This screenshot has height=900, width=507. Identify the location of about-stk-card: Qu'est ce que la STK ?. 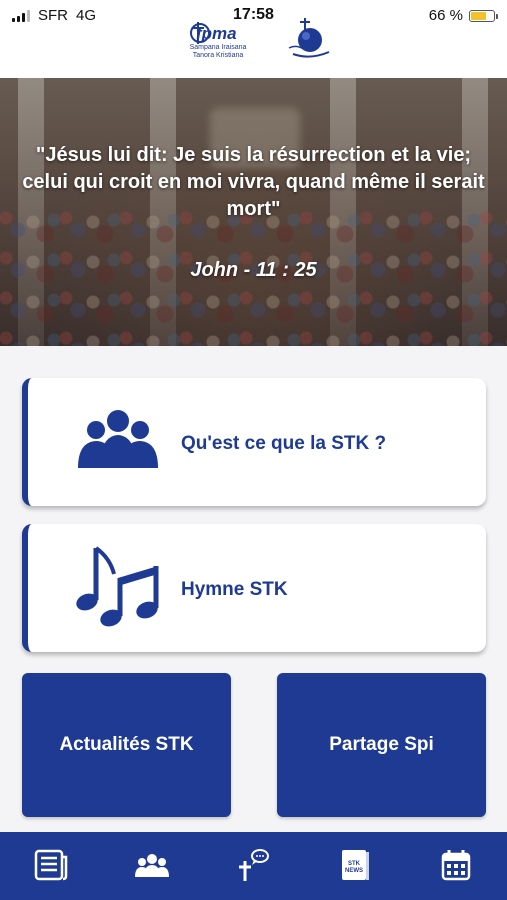
(254, 442).